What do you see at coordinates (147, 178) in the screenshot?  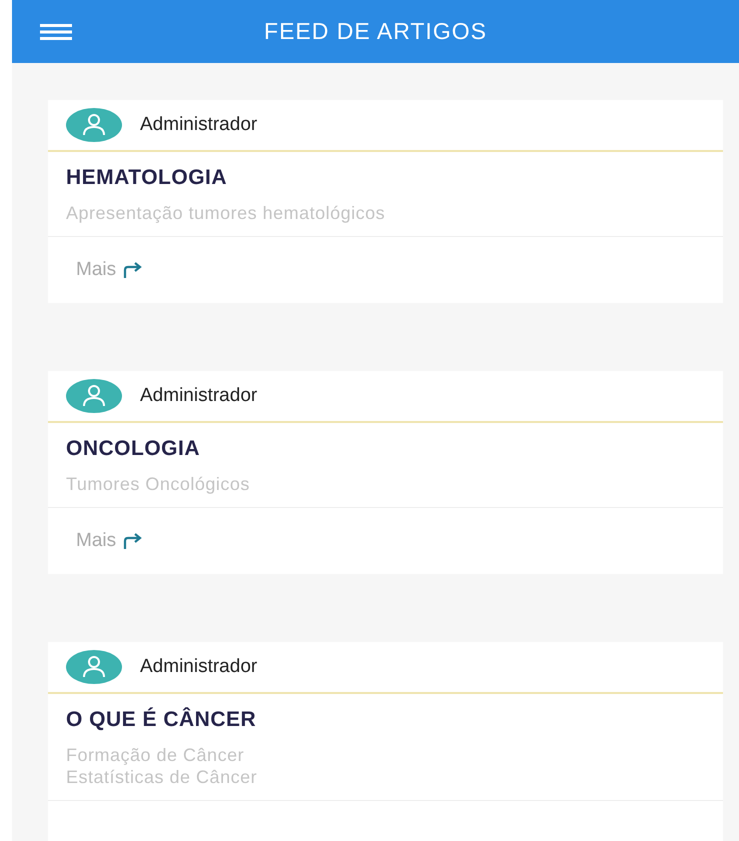 I see `article-title: HEMATOLOGIA` at bounding box center [147, 178].